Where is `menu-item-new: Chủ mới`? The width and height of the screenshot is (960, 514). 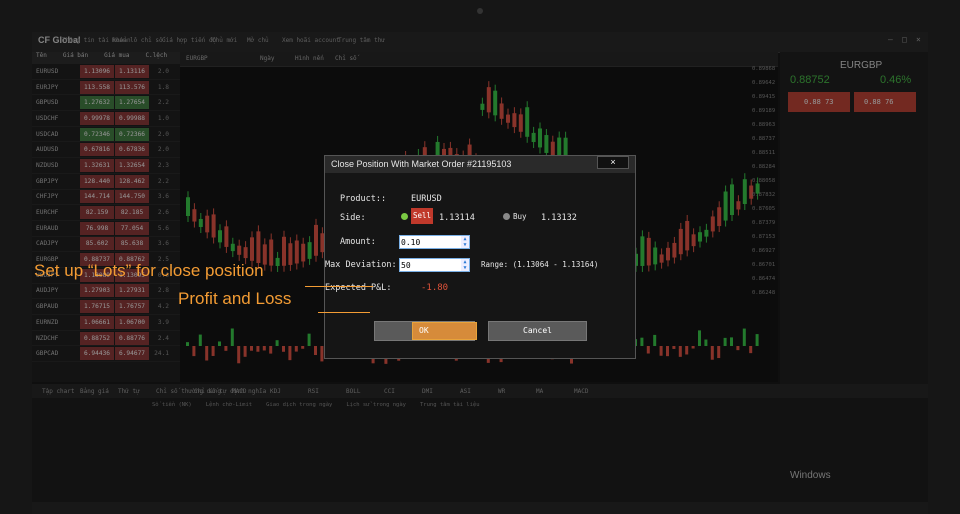 menu-item-new: Chủ mới is located at coordinates (224, 40).